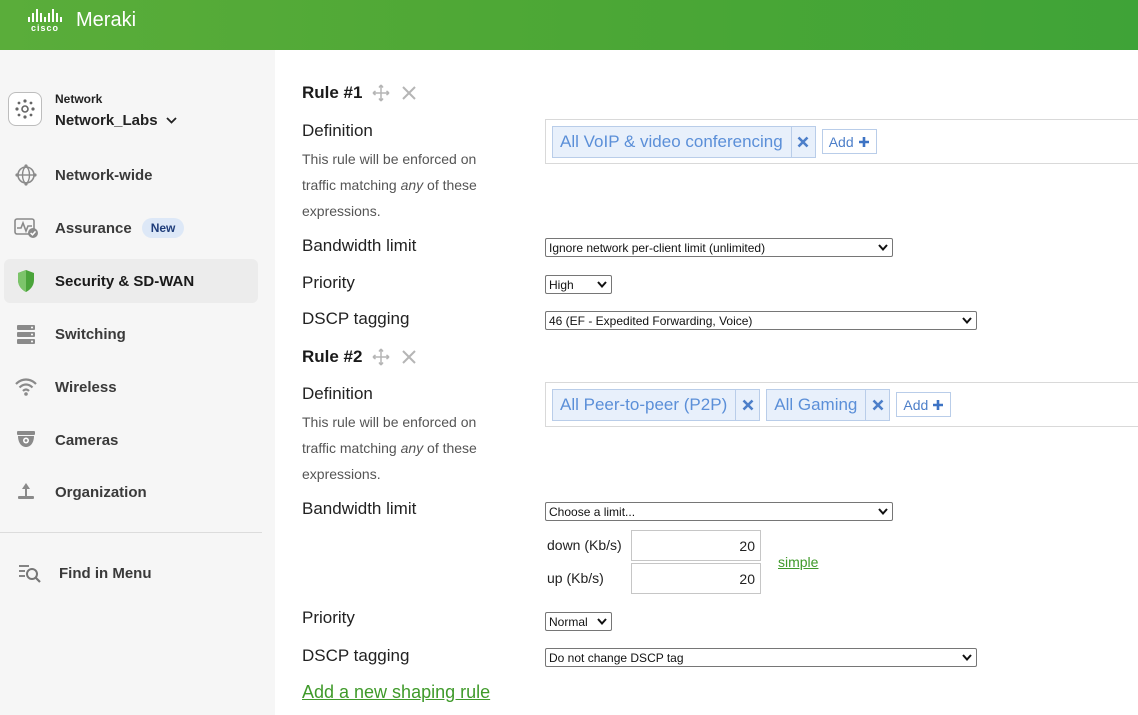 Image resolution: width=1138 pixels, height=715 pixels. I want to click on sidebar-item-network-wide: Network-wide, so click(131, 175).